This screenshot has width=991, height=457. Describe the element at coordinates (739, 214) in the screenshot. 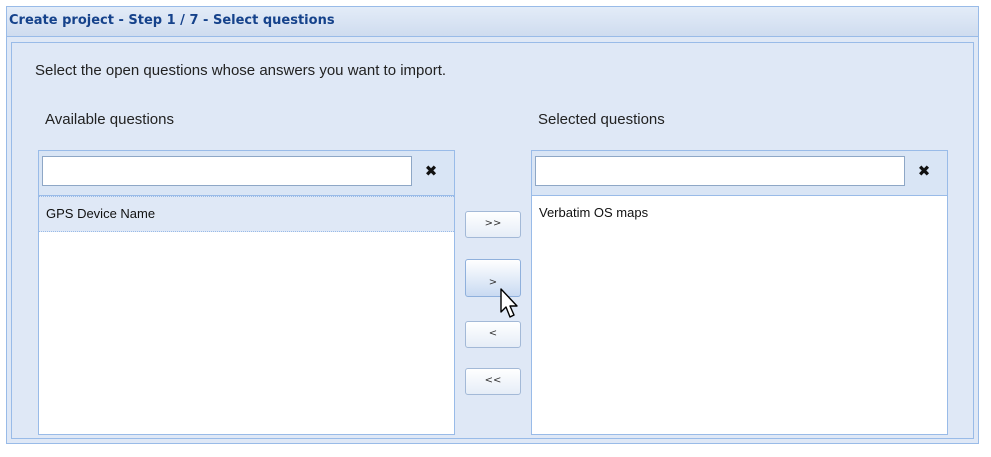

I see `list-item-verbatim-os-maps: Verbatim OS maps` at that location.